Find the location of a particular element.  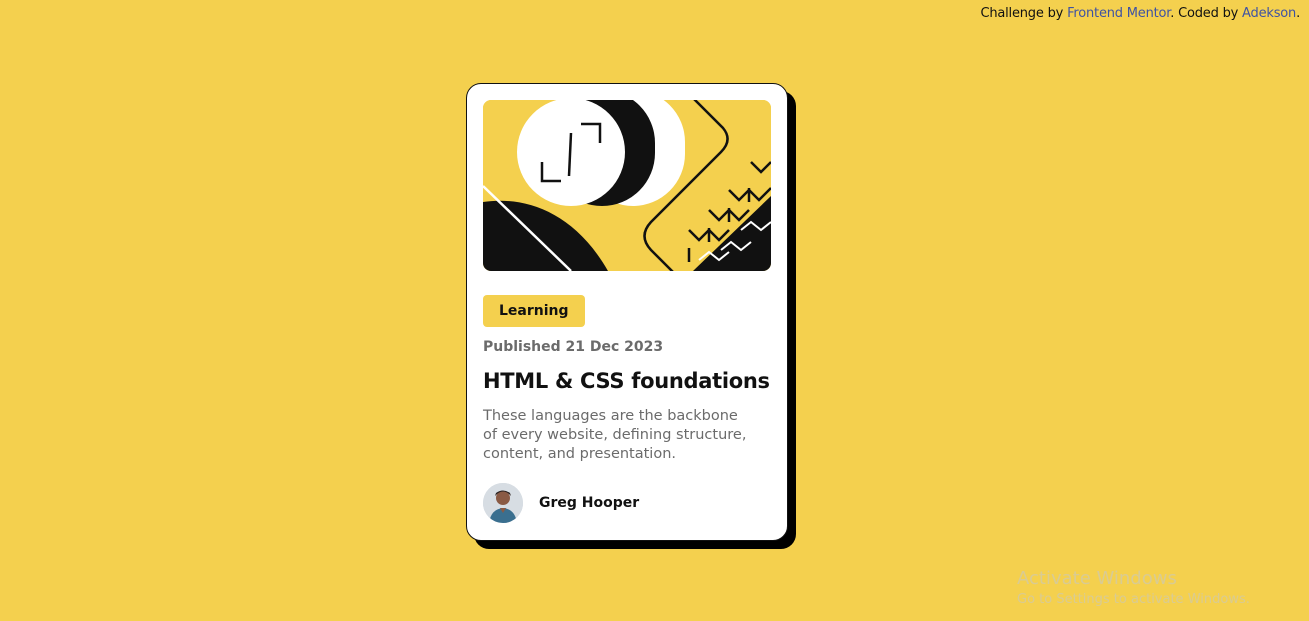

author-block: Greg Hooper is located at coordinates (561, 503).